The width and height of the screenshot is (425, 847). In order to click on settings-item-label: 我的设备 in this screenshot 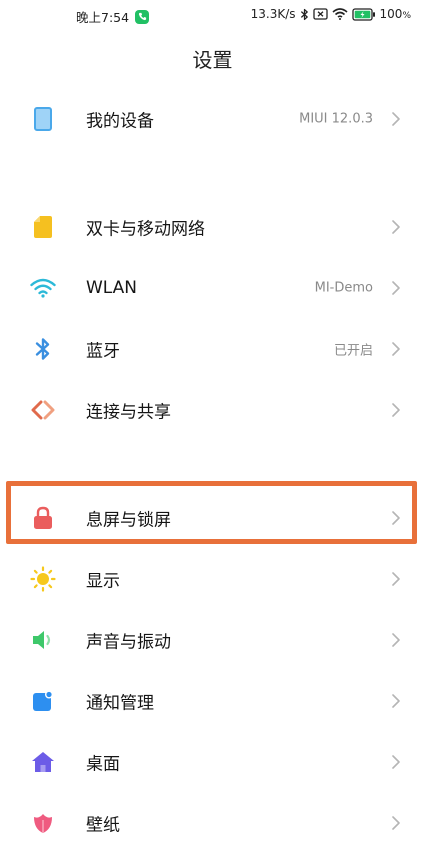, I will do `click(120, 121)`.